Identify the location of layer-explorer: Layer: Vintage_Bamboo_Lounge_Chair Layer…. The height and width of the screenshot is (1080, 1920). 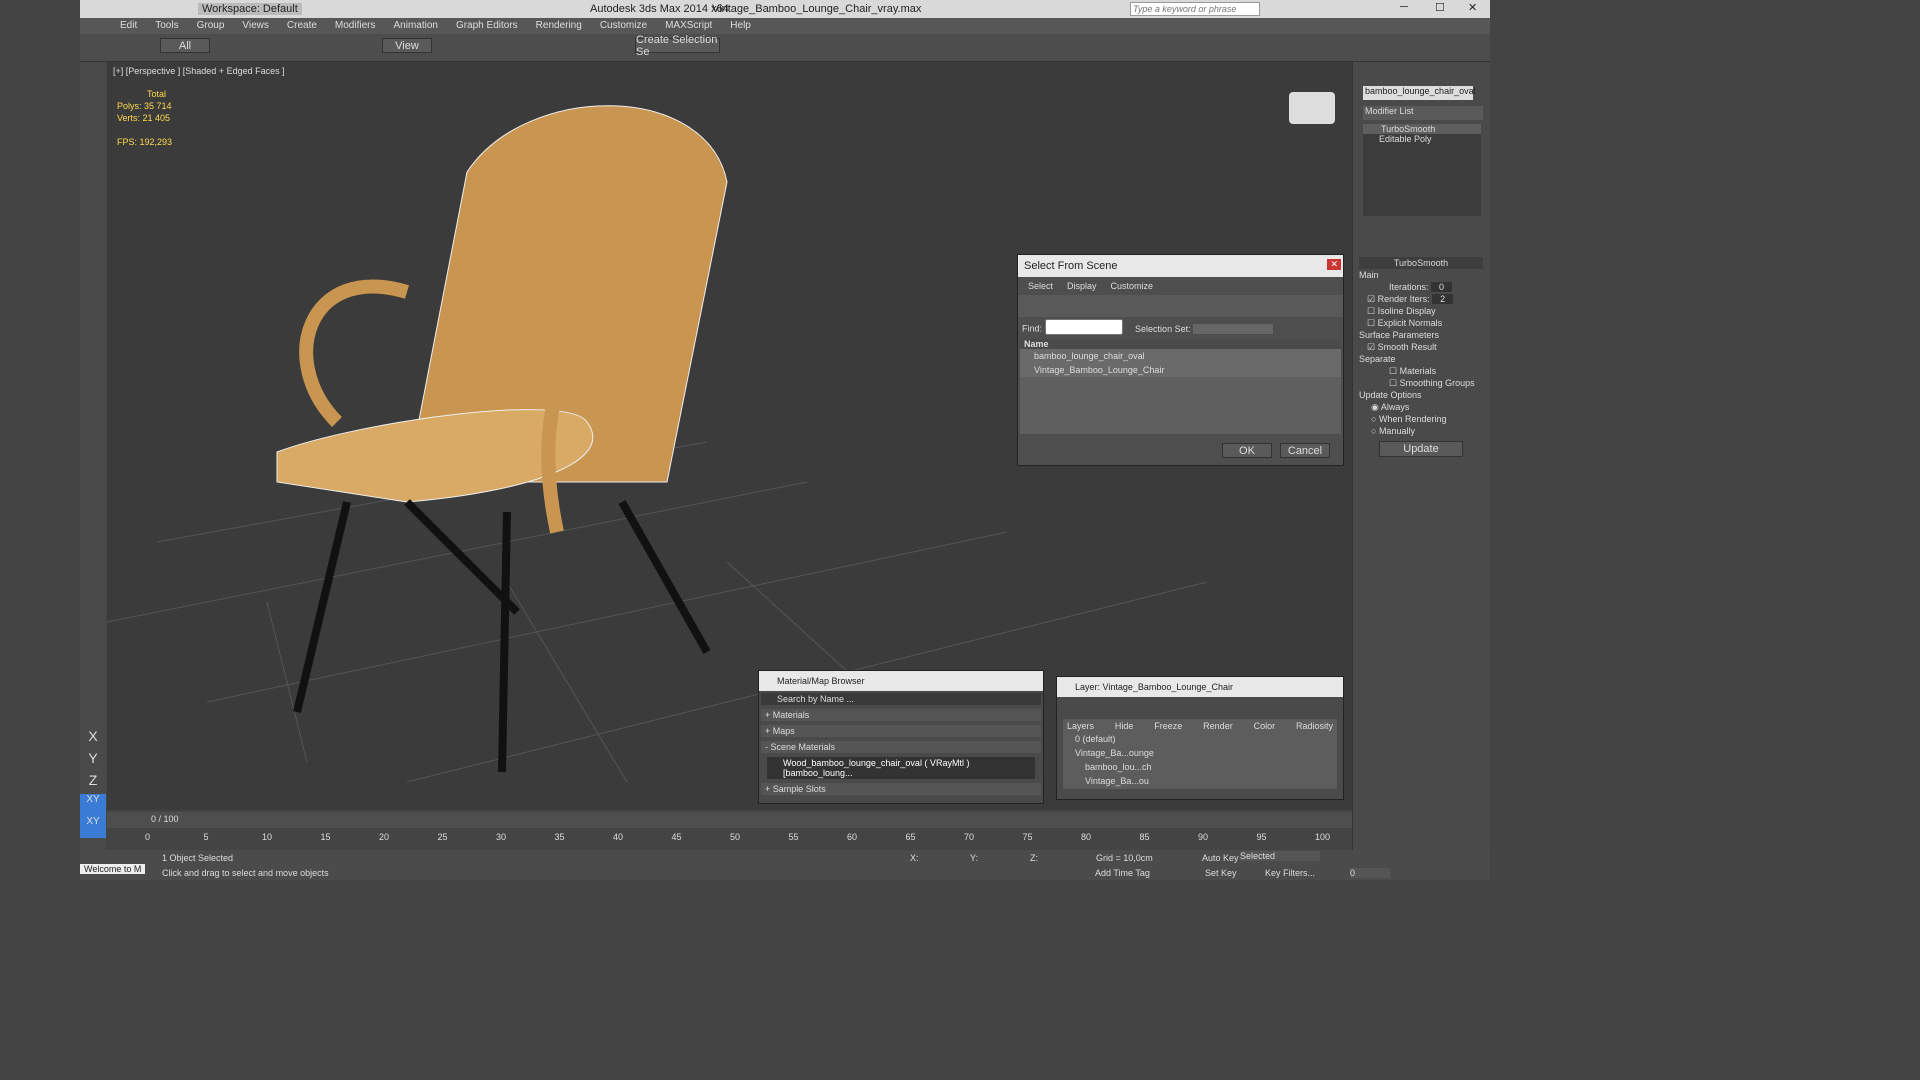
(1200, 738).